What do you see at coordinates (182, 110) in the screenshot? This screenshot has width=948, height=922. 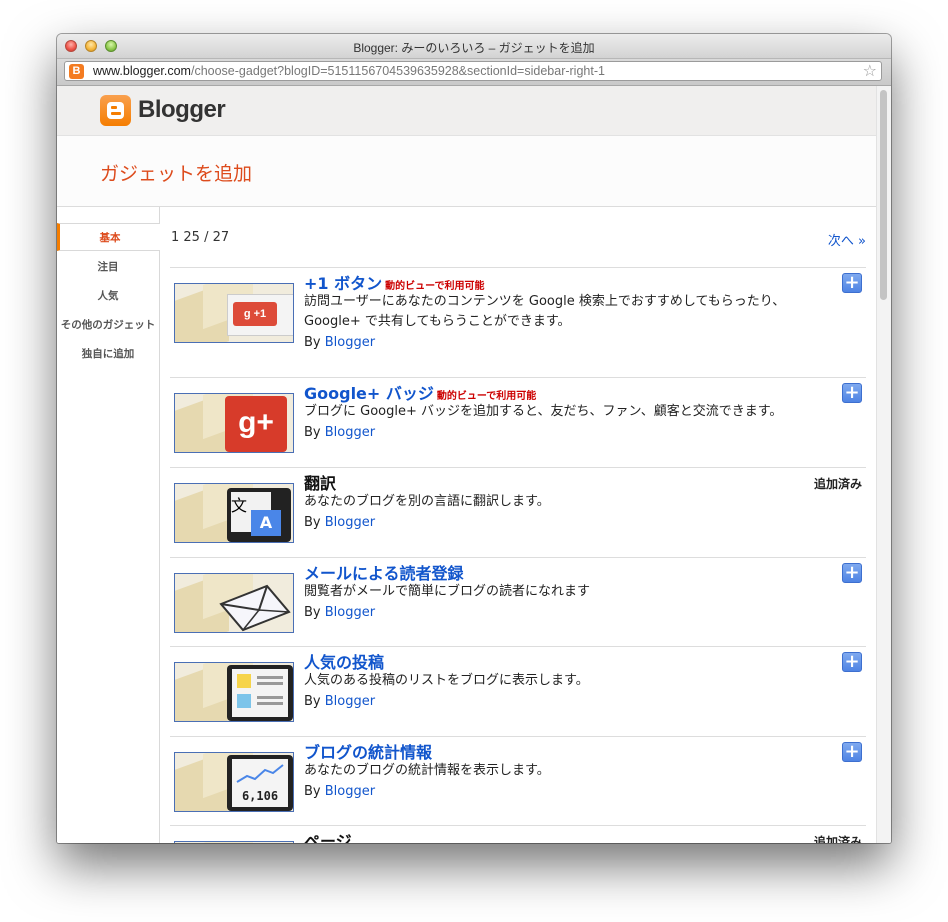 I see `blogger-logo-text: Blogger` at bounding box center [182, 110].